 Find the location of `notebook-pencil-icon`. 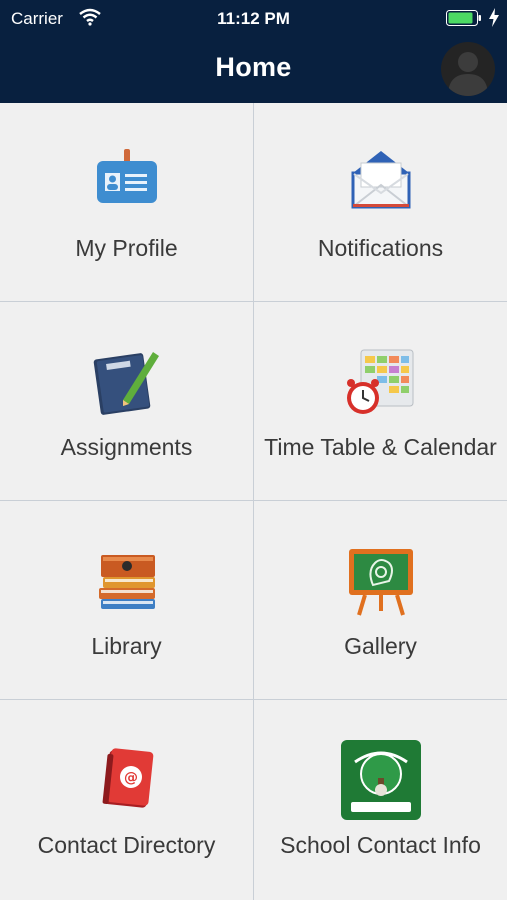

notebook-pencil-icon is located at coordinates (126, 383).